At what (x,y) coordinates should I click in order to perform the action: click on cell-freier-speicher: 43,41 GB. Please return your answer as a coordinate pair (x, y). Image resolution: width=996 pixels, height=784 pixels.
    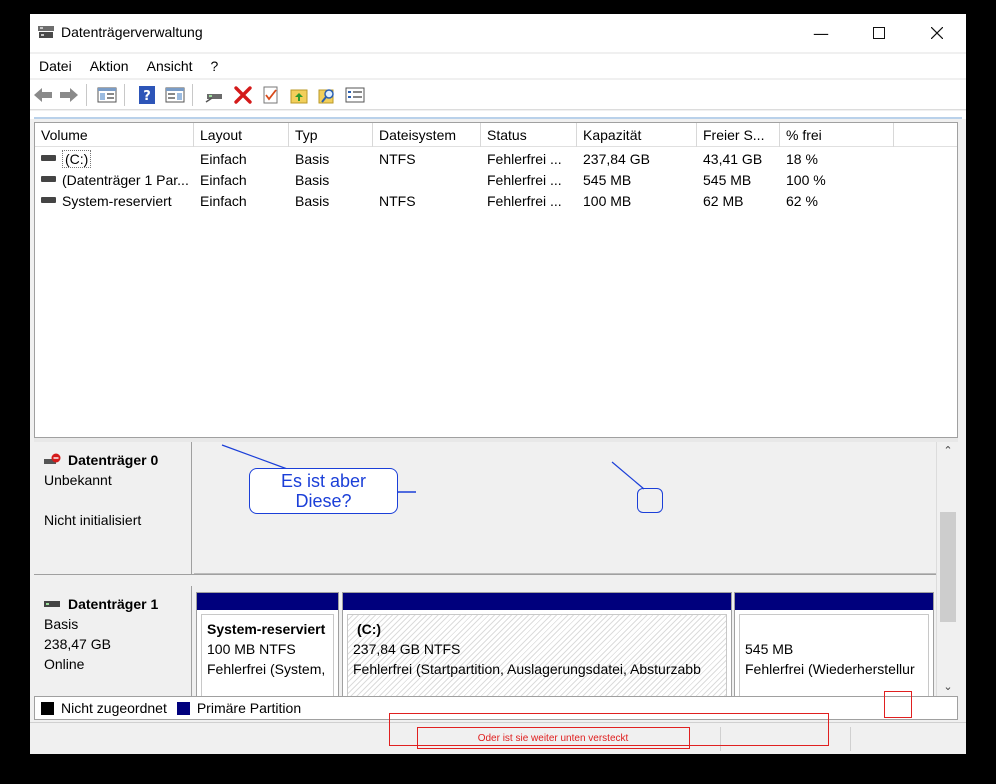
    Looking at the image, I should click on (733, 159).